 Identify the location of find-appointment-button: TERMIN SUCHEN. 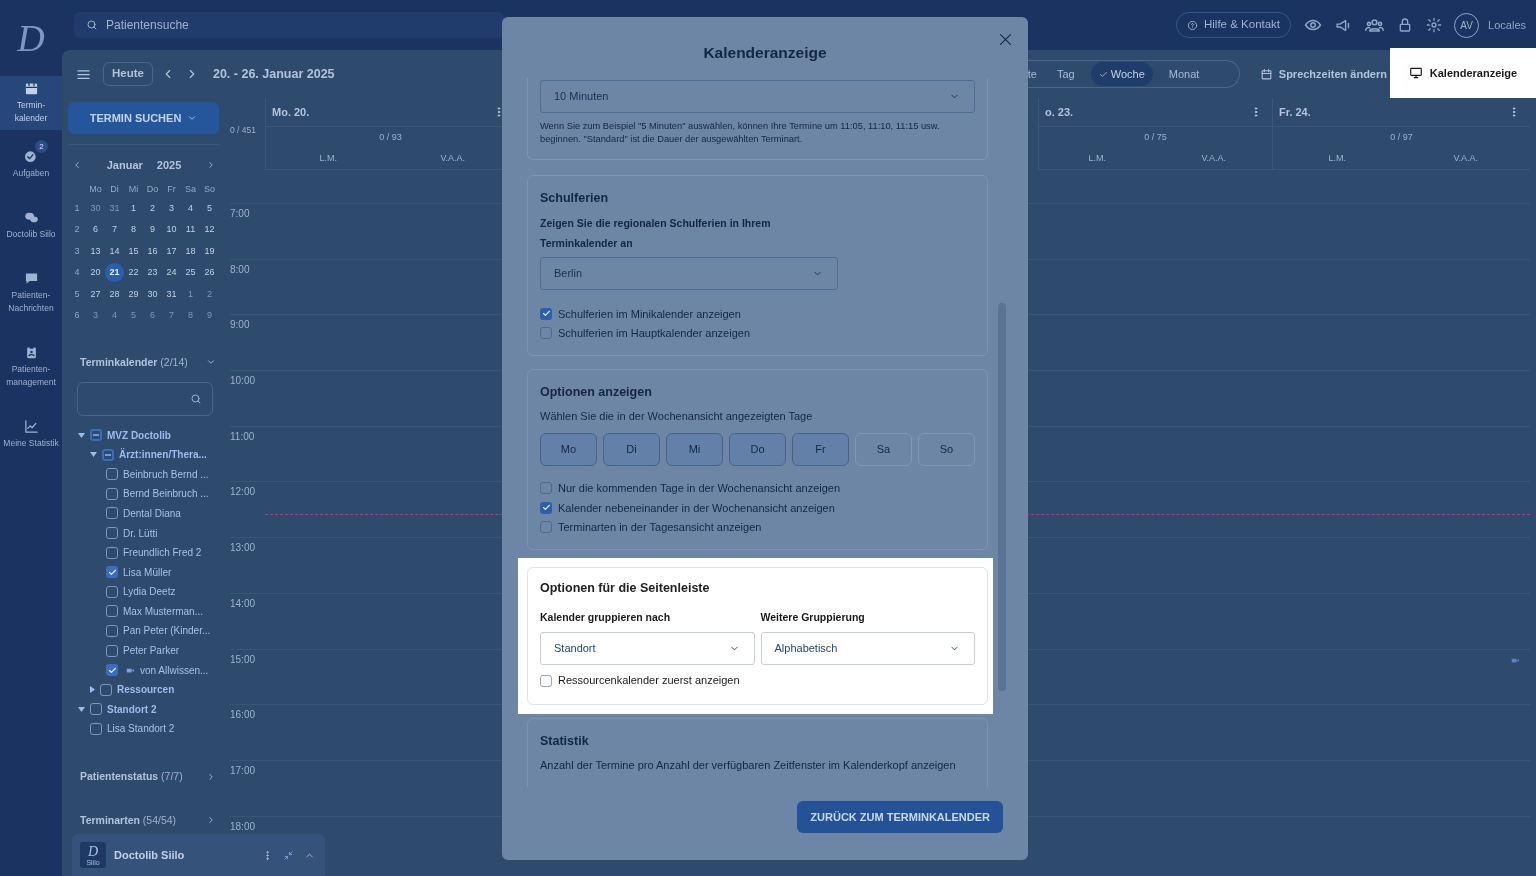
(143, 118).